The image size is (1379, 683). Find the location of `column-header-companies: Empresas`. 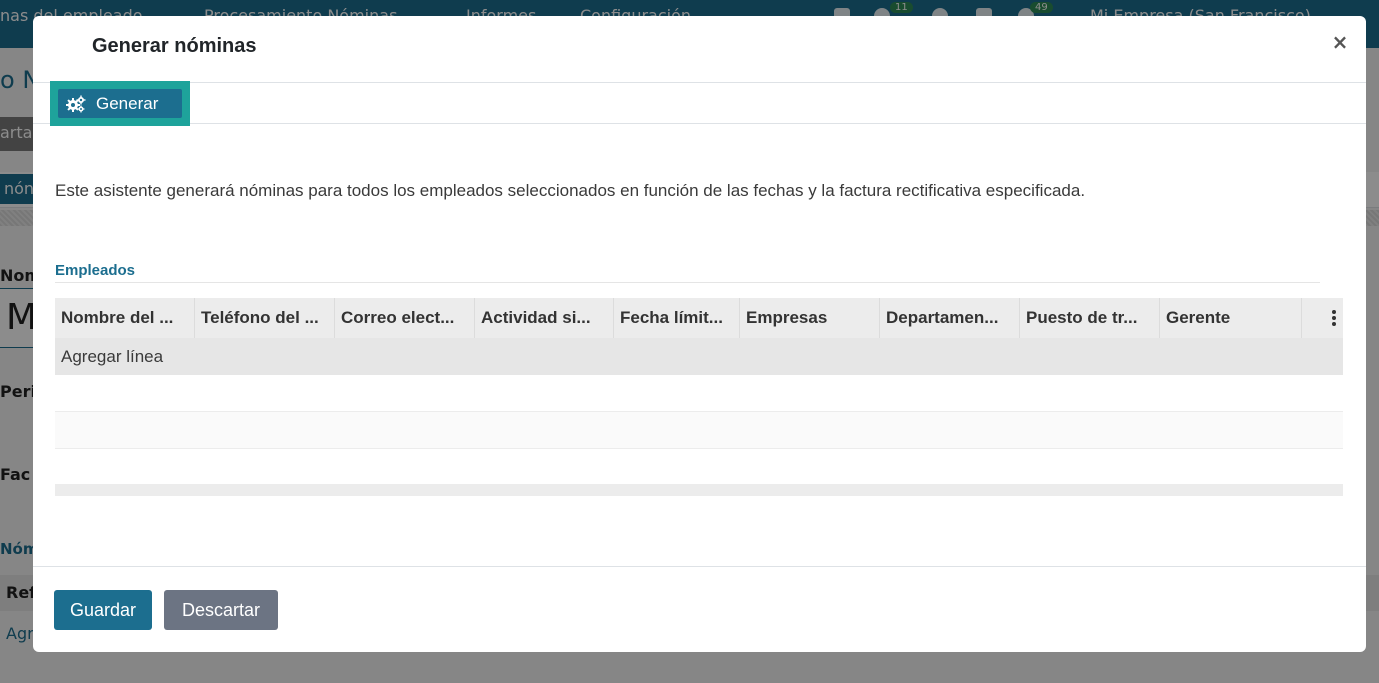

column-header-companies: Empresas is located at coordinates (810, 318).